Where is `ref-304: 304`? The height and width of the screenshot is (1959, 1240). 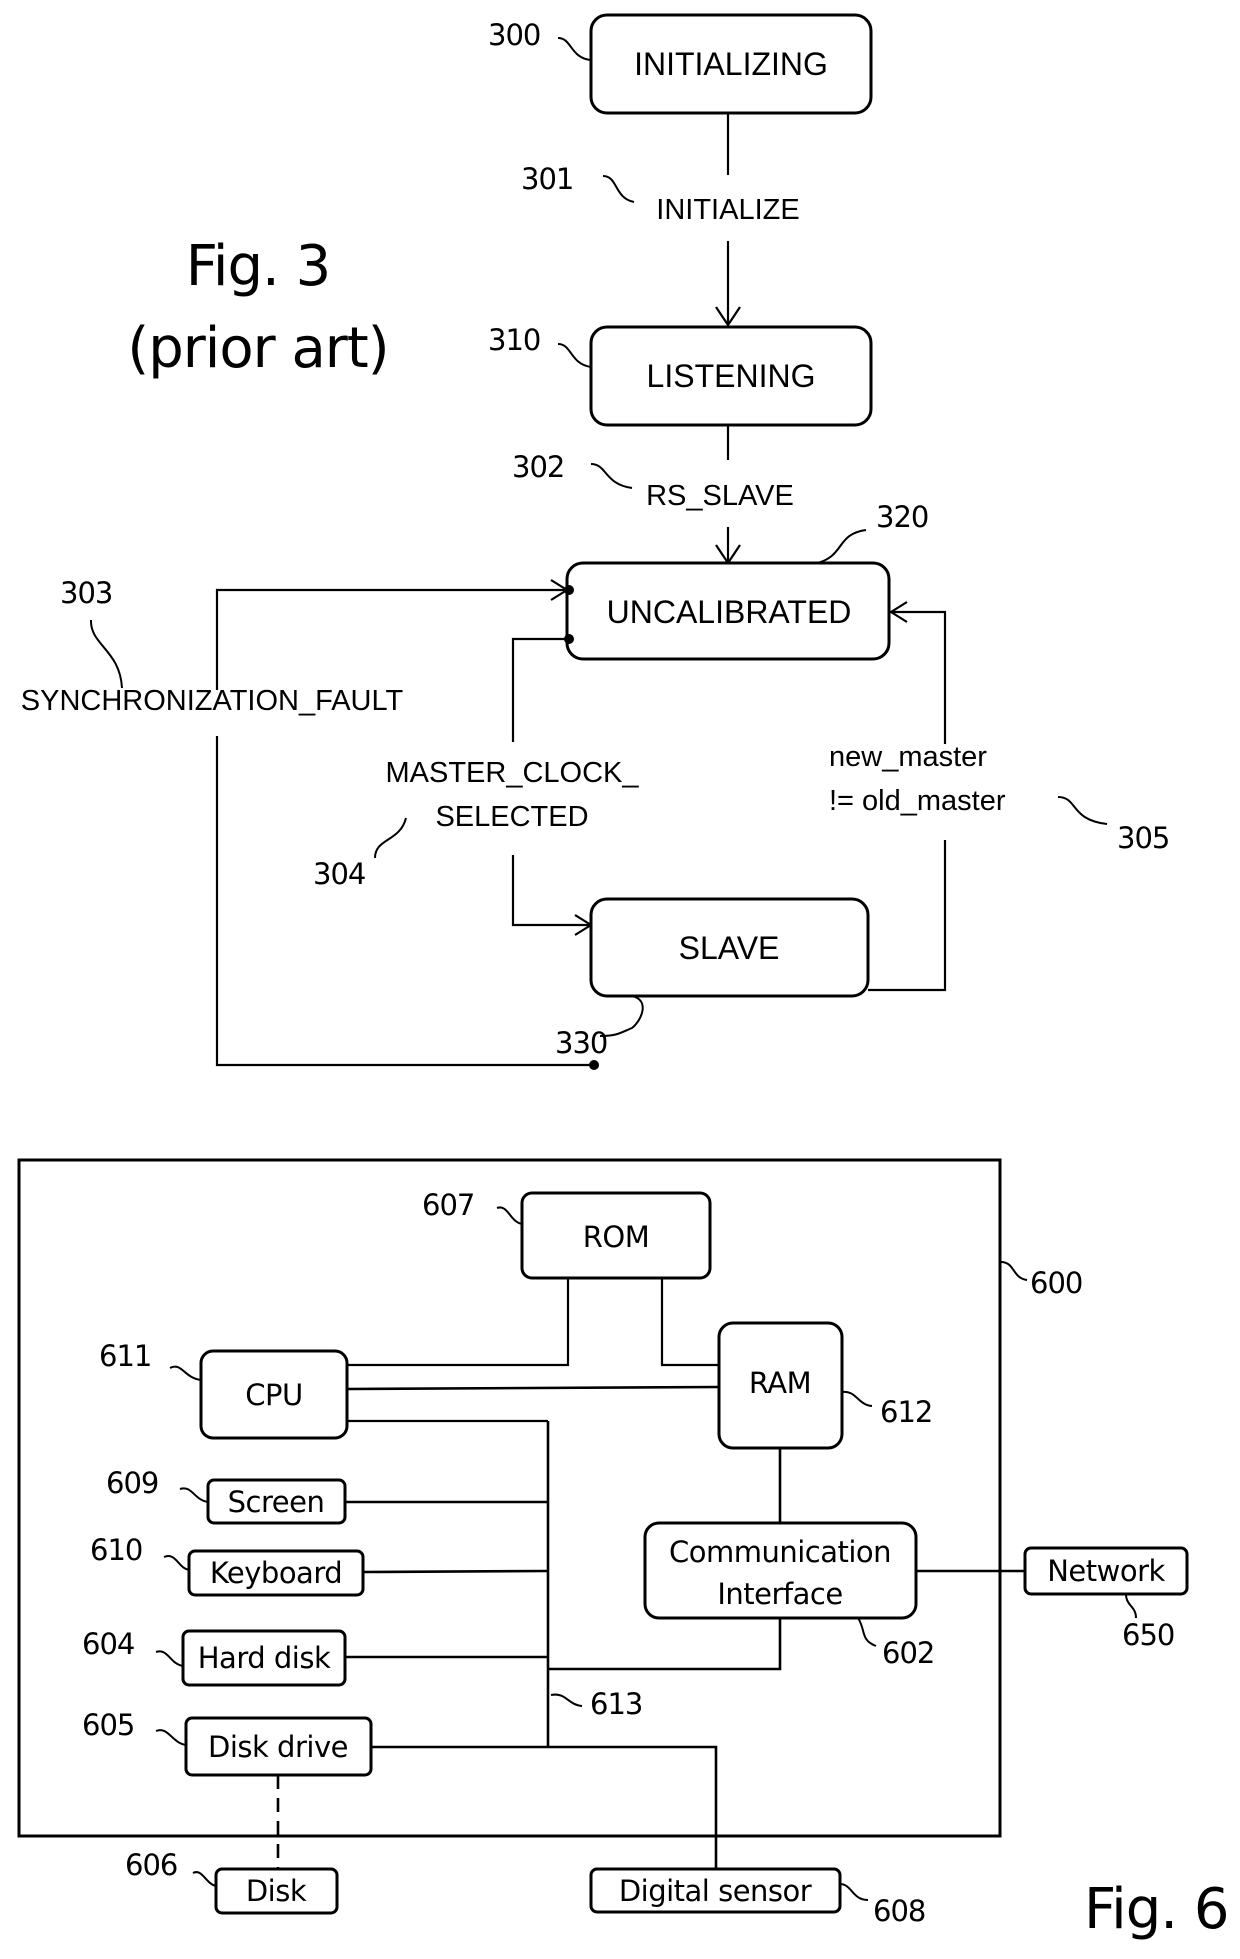
ref-304: 304 is located at coordinates (339, 874).